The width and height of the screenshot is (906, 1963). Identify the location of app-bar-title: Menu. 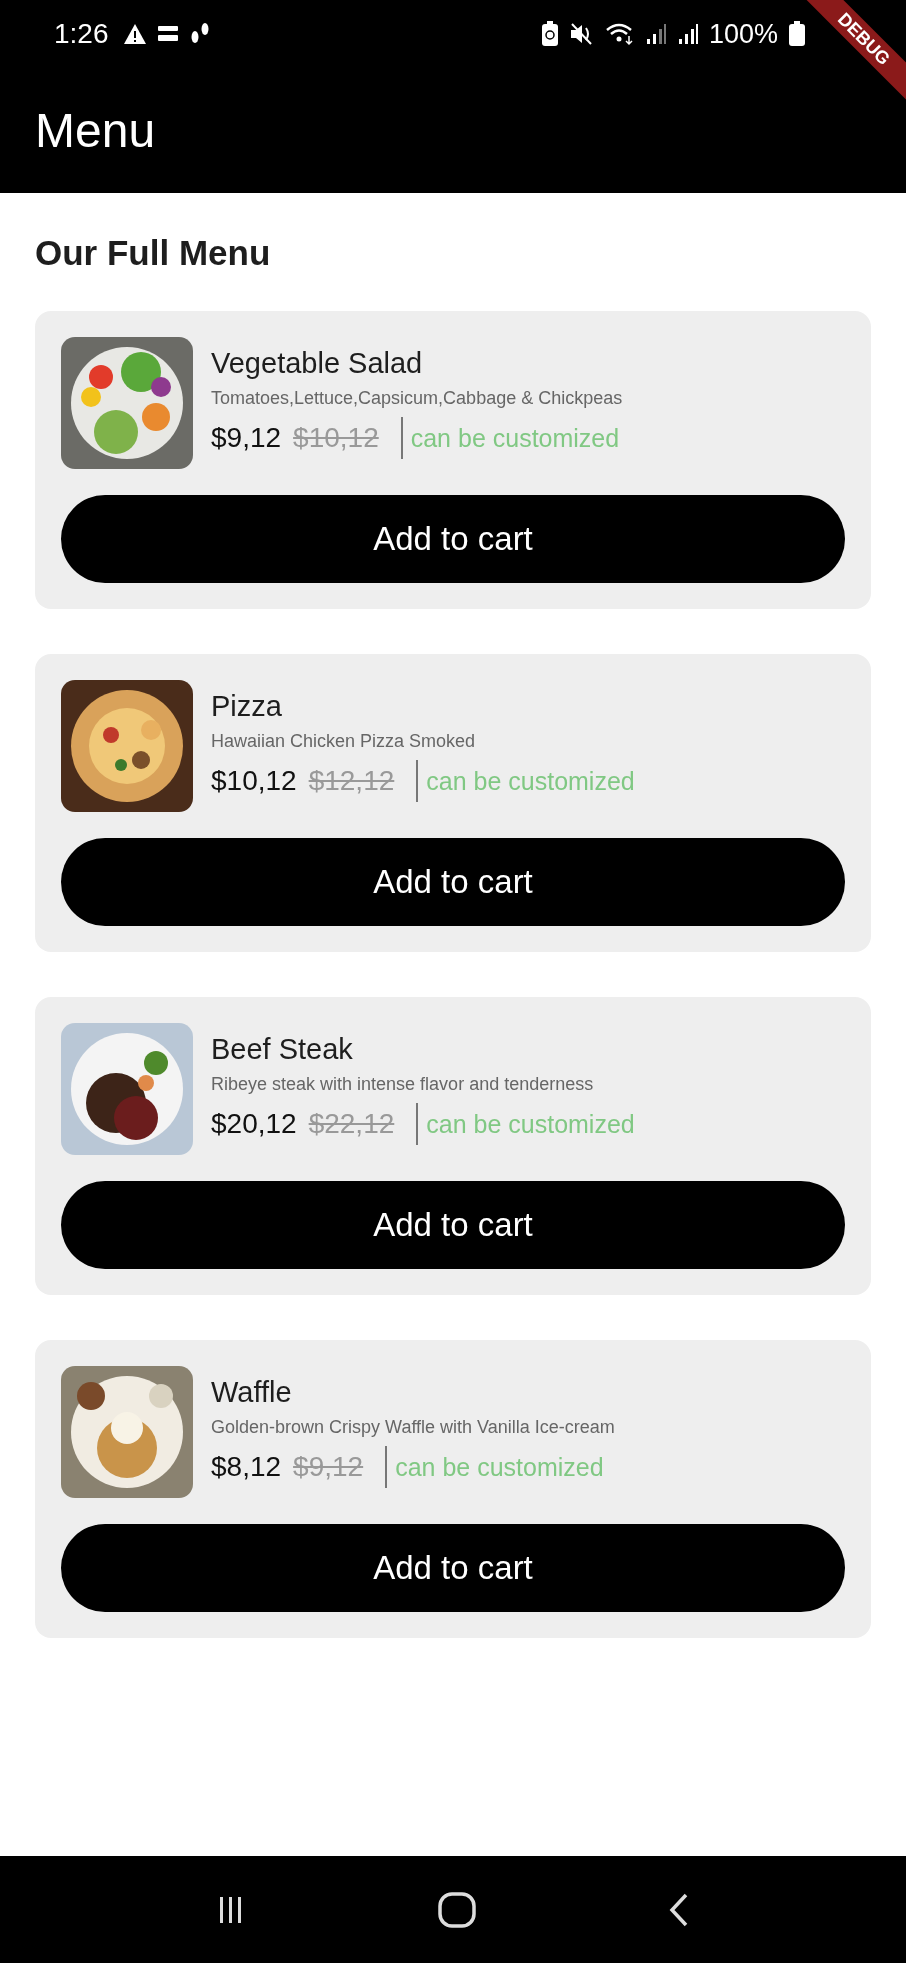
(95, 130).